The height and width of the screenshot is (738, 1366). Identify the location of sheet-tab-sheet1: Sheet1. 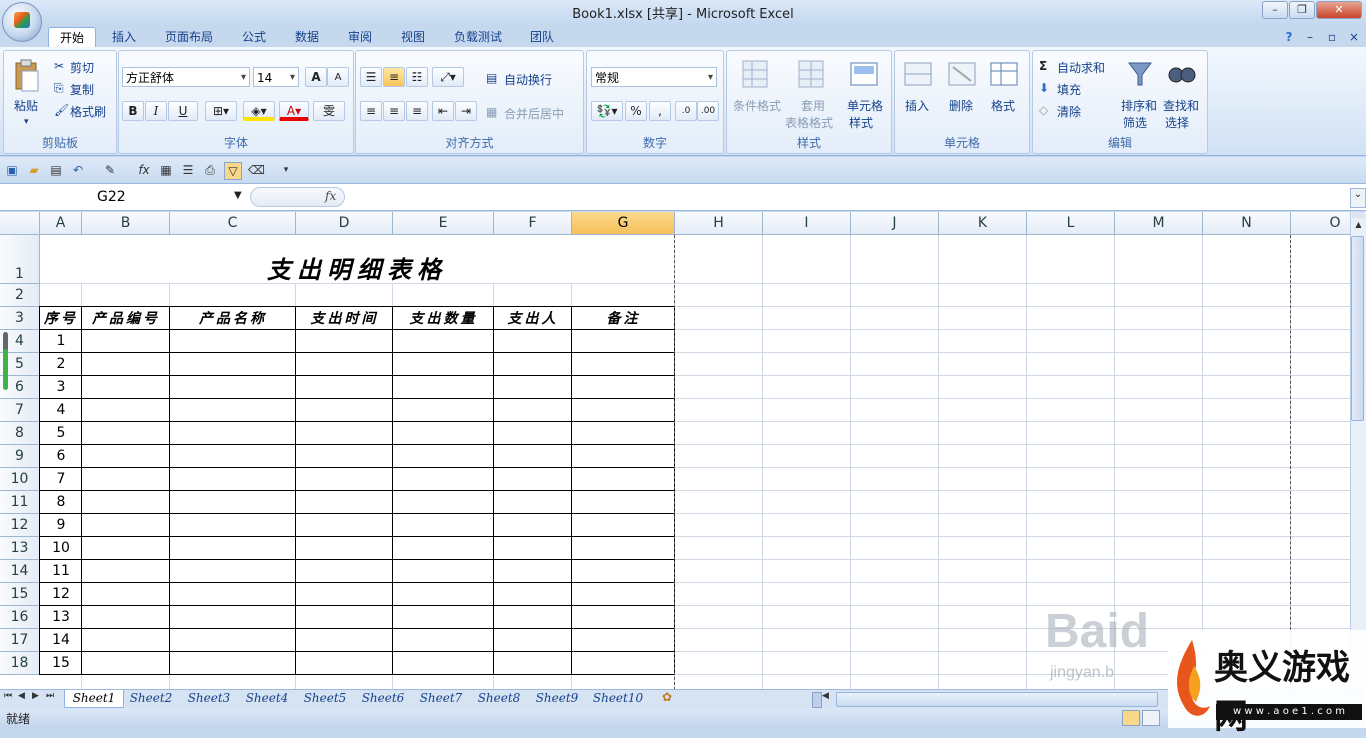
(94, 699).